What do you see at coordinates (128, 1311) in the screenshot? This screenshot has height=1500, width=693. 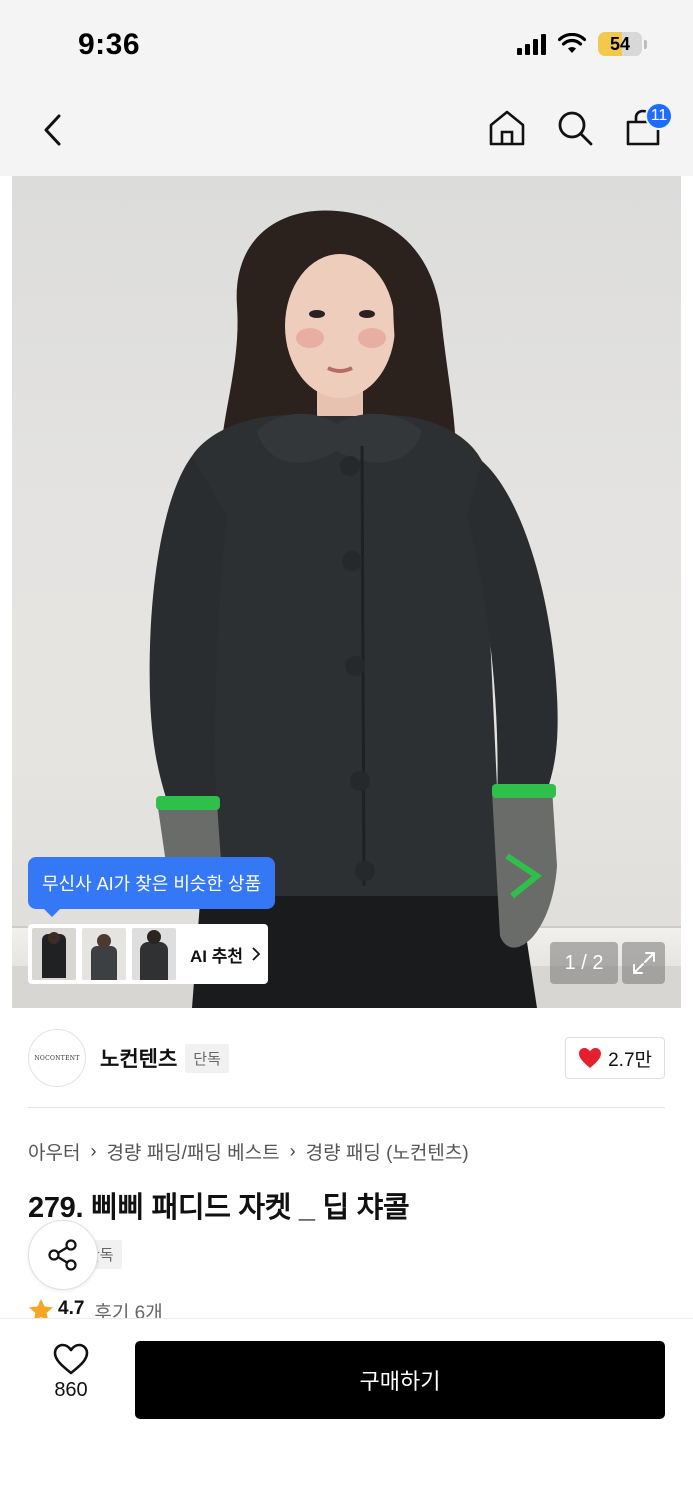 I see `review-count: 후기 6개` at bounding box center [128, 1311].